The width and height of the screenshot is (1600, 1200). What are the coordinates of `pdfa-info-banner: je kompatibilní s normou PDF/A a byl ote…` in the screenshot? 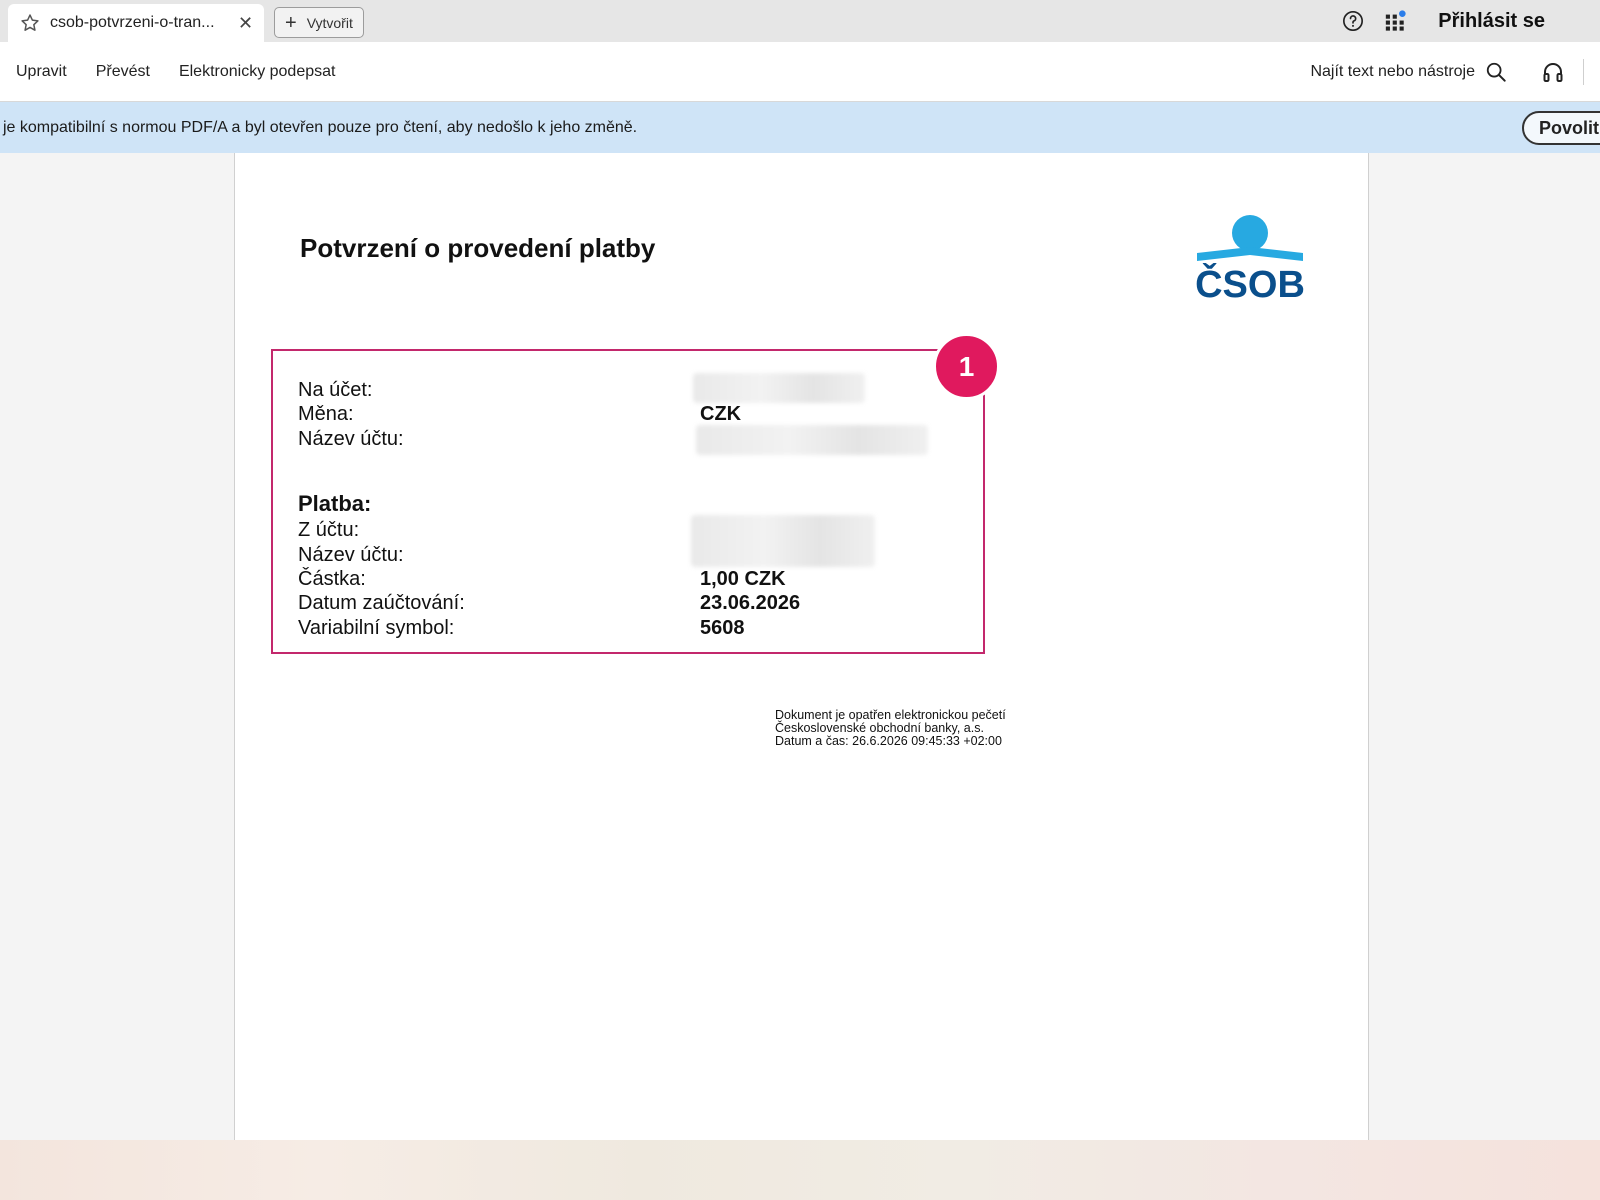 It's located at (800, 127).